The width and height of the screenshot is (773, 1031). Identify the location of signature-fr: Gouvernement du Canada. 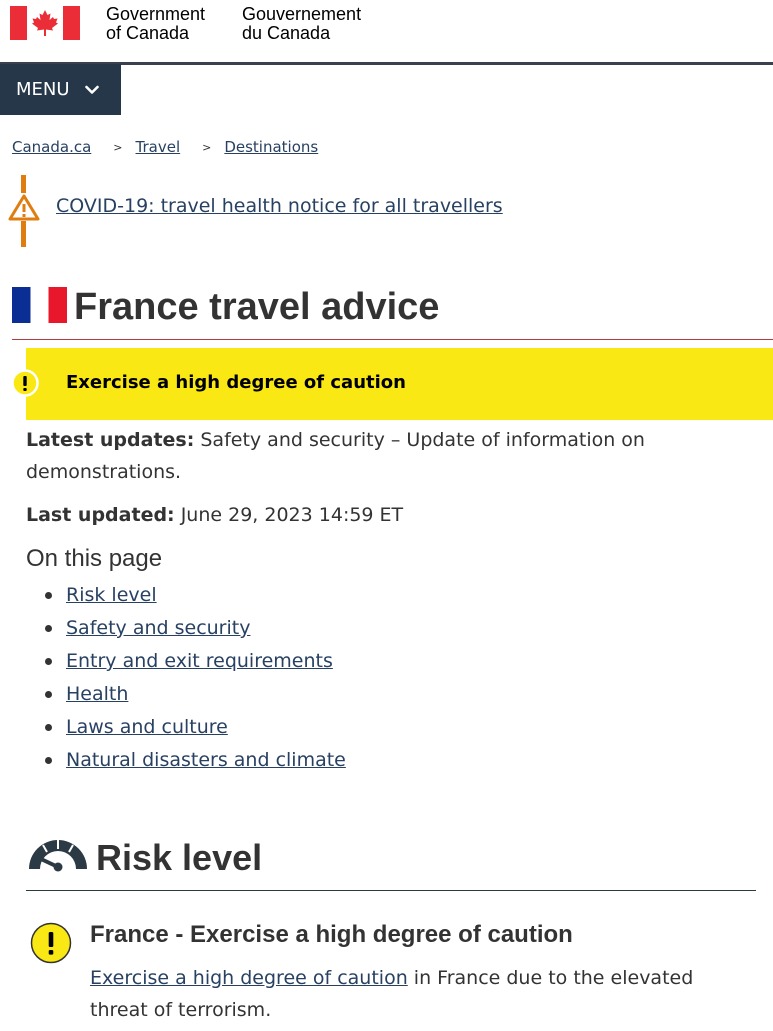
(301, 24).